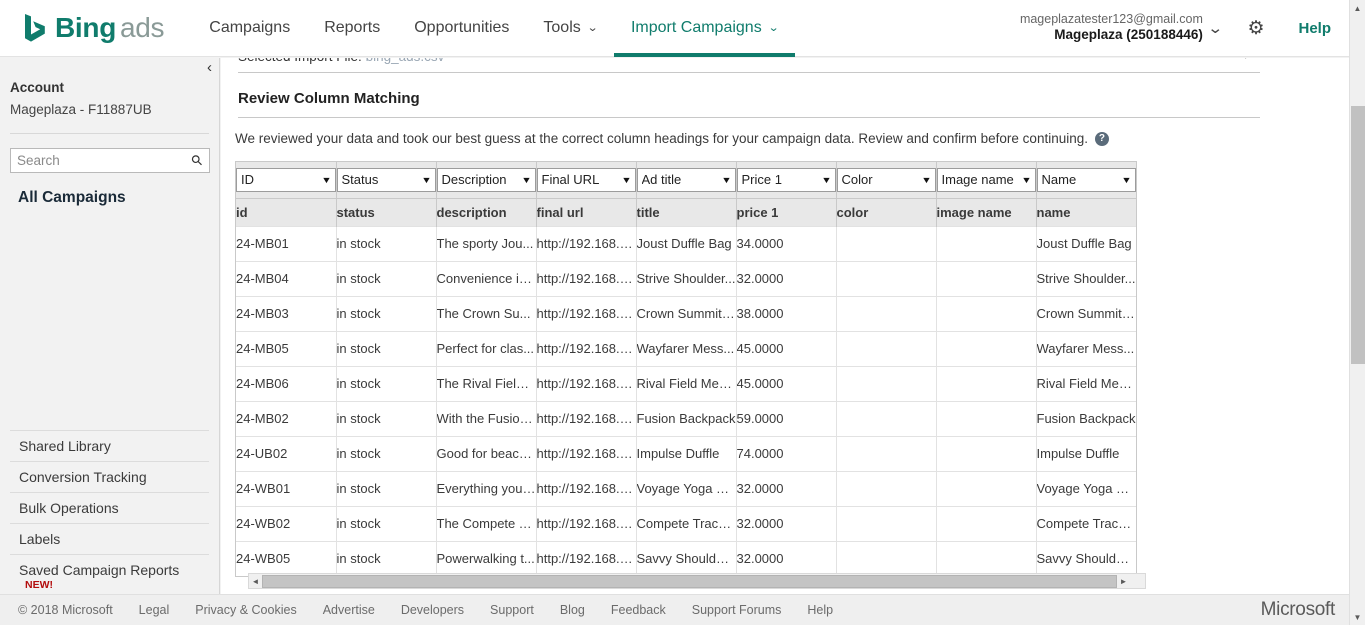  Describe the element at coordinates (1314, 28) in the screenshot. I see `help-link: Help` at that location.